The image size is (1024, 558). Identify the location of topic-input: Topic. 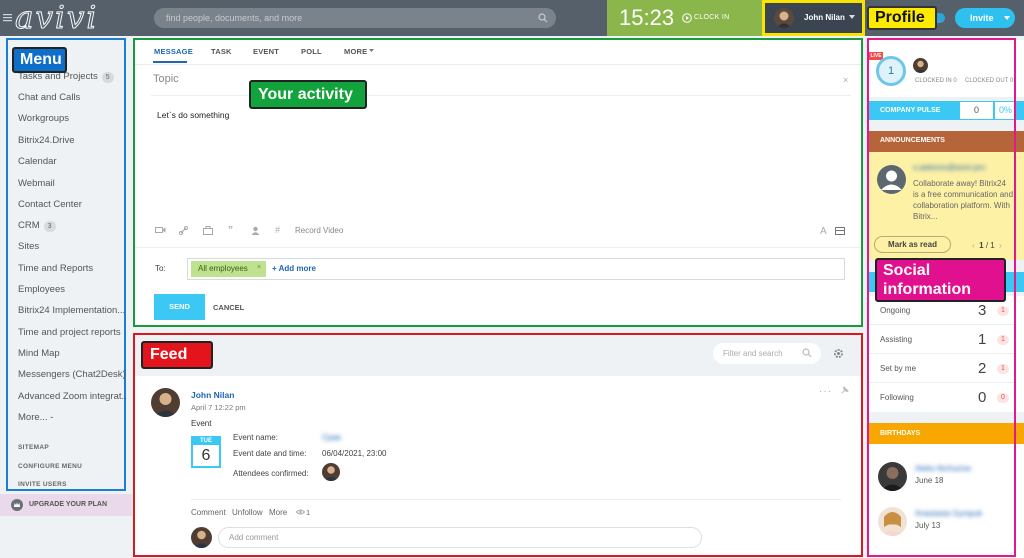
(166, 79).